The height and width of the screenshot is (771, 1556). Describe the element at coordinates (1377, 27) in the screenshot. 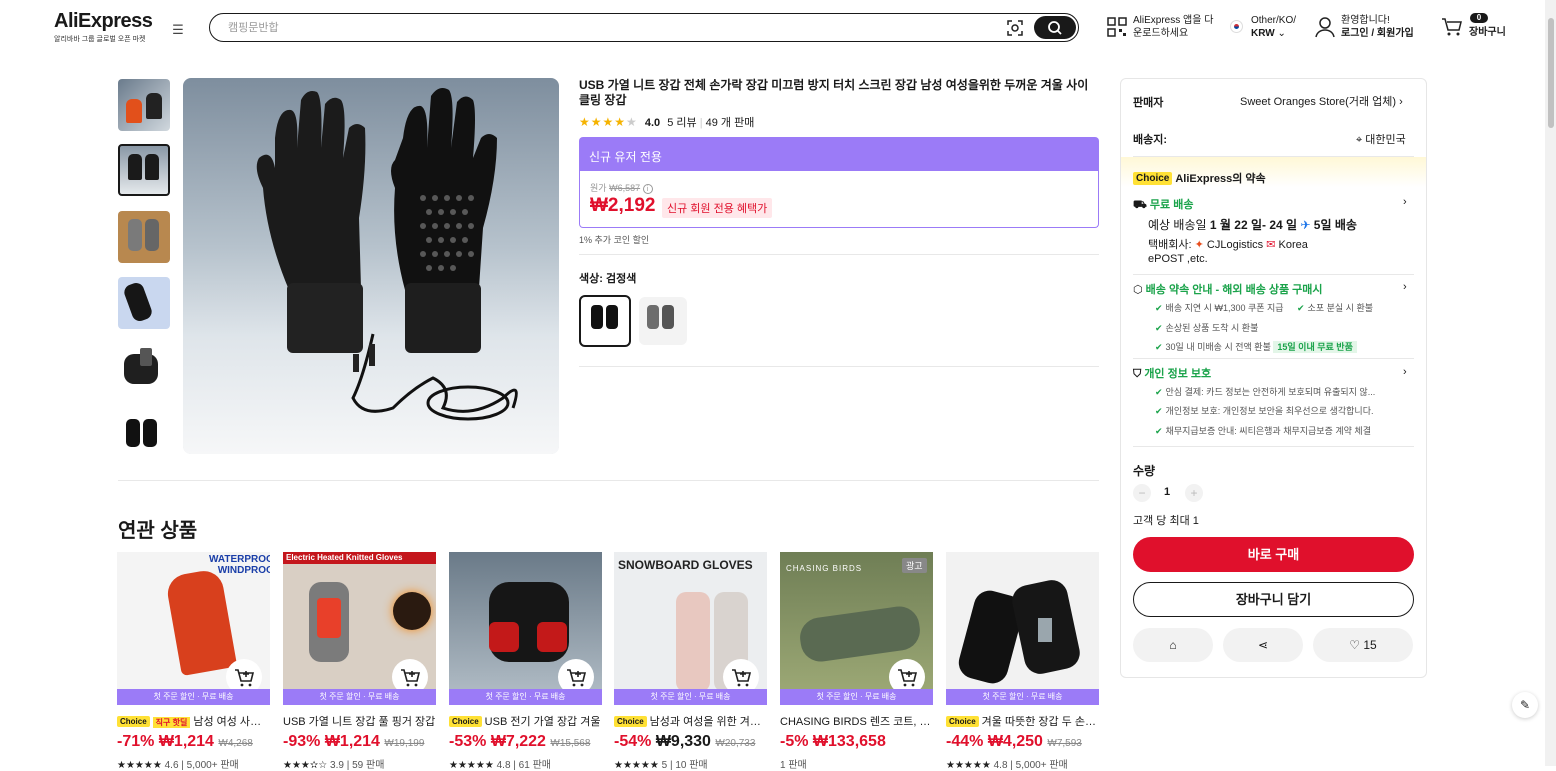

I see `login-link: 환영합니다! 로그인 / 회원가입` at that location.